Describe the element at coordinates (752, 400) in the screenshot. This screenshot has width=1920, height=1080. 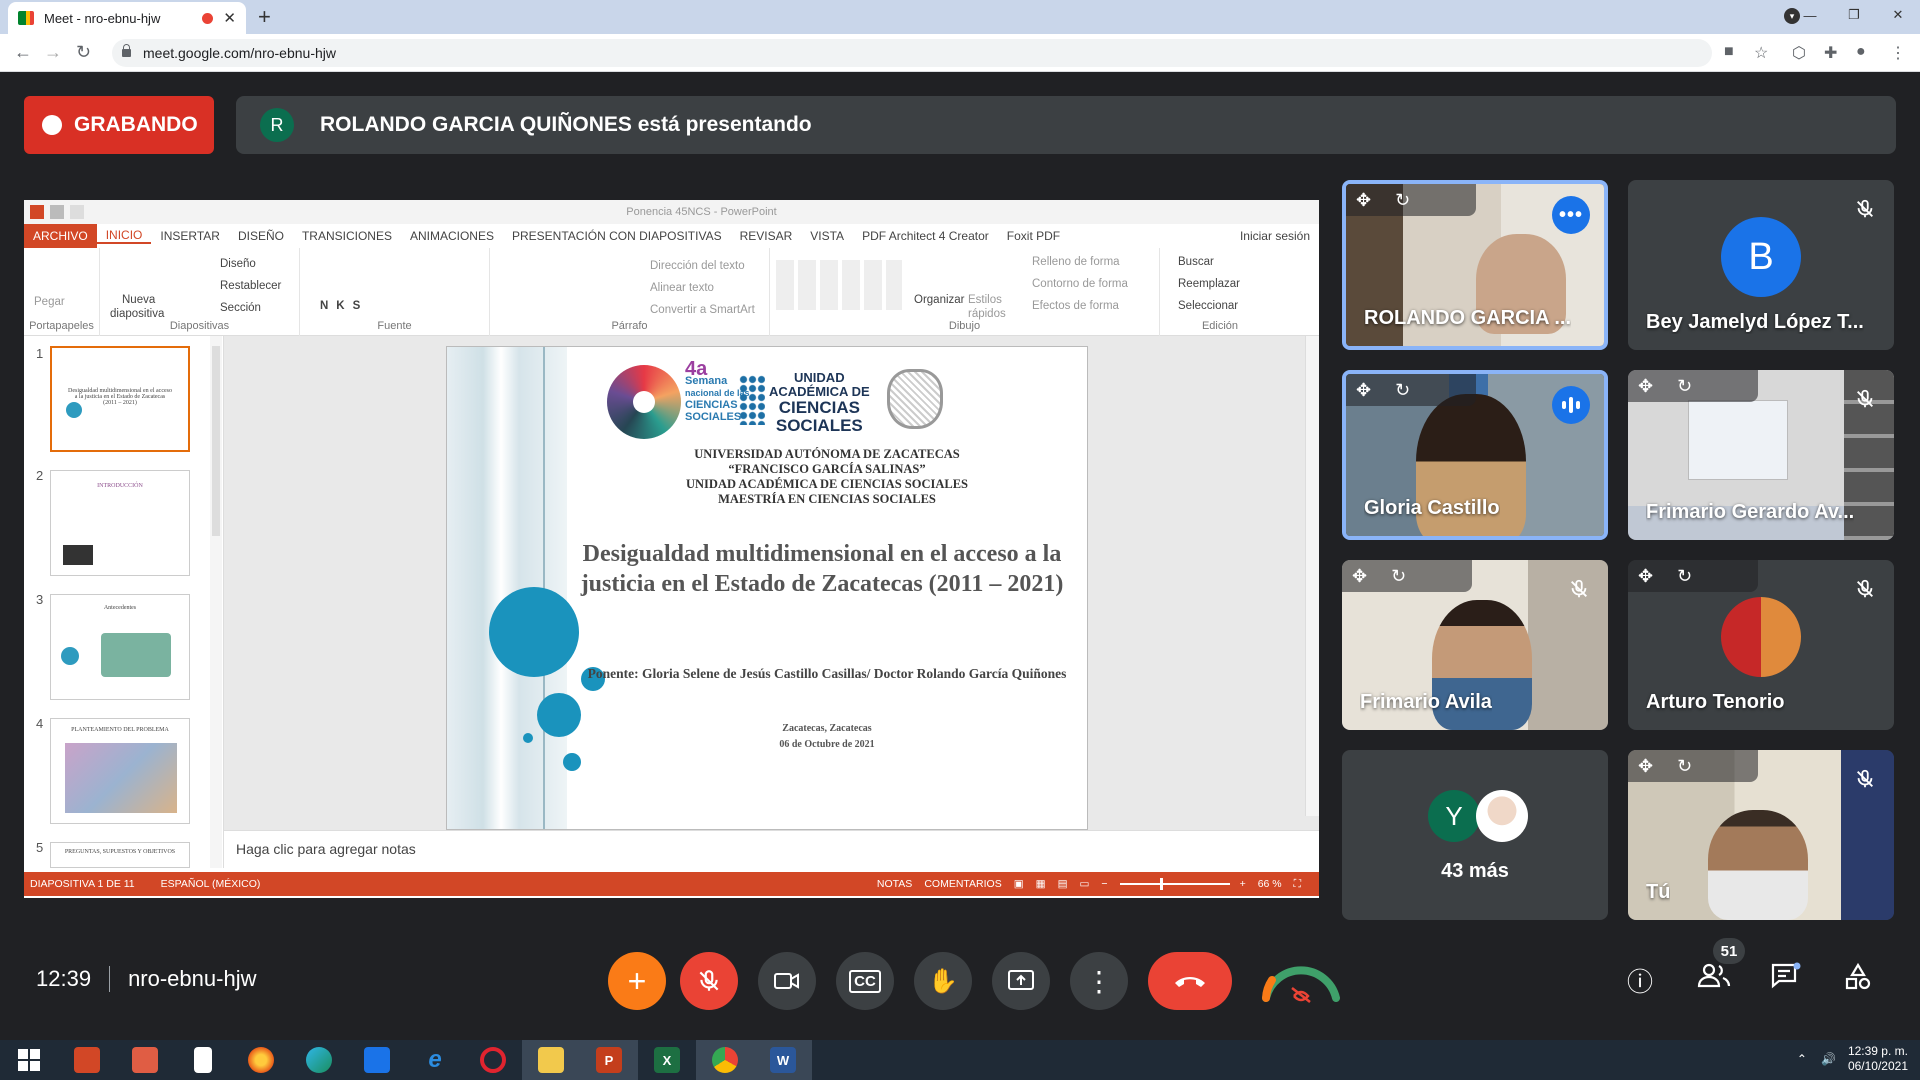
I see `uacs-dots-icon` at that location.